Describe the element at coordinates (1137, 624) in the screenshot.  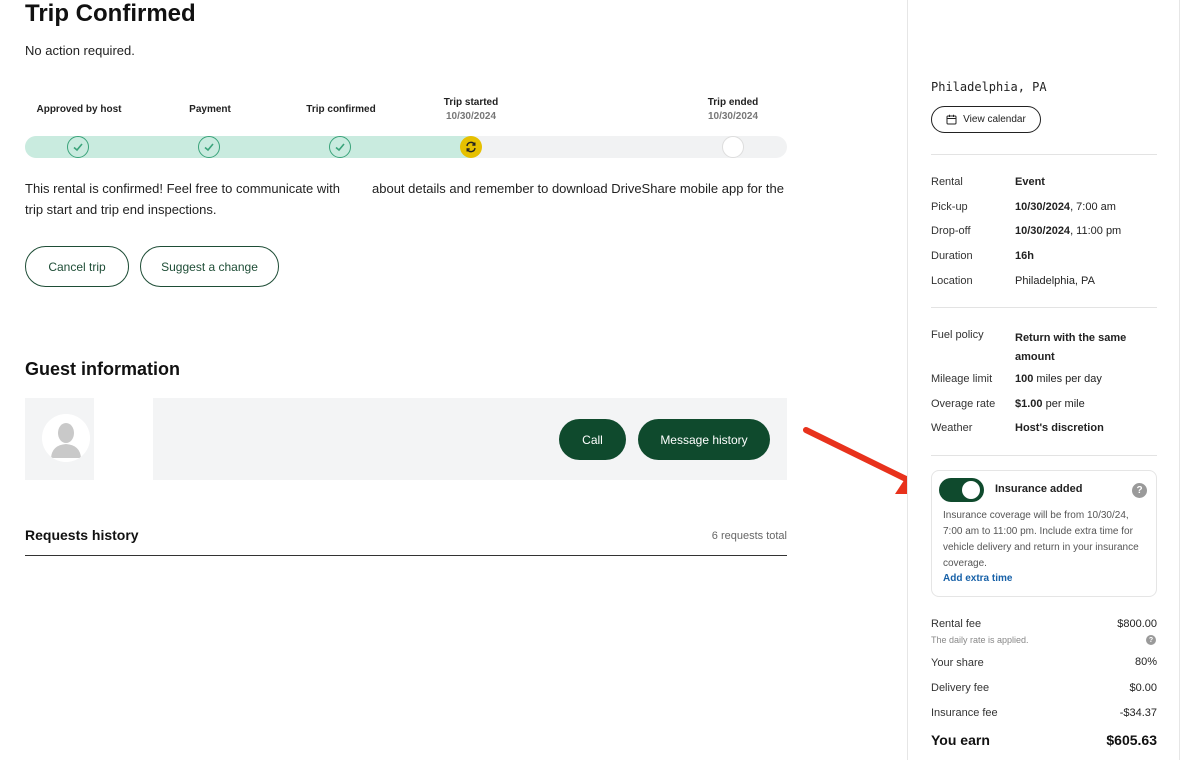
I see `fee-value-rental: $800.00` at that location.